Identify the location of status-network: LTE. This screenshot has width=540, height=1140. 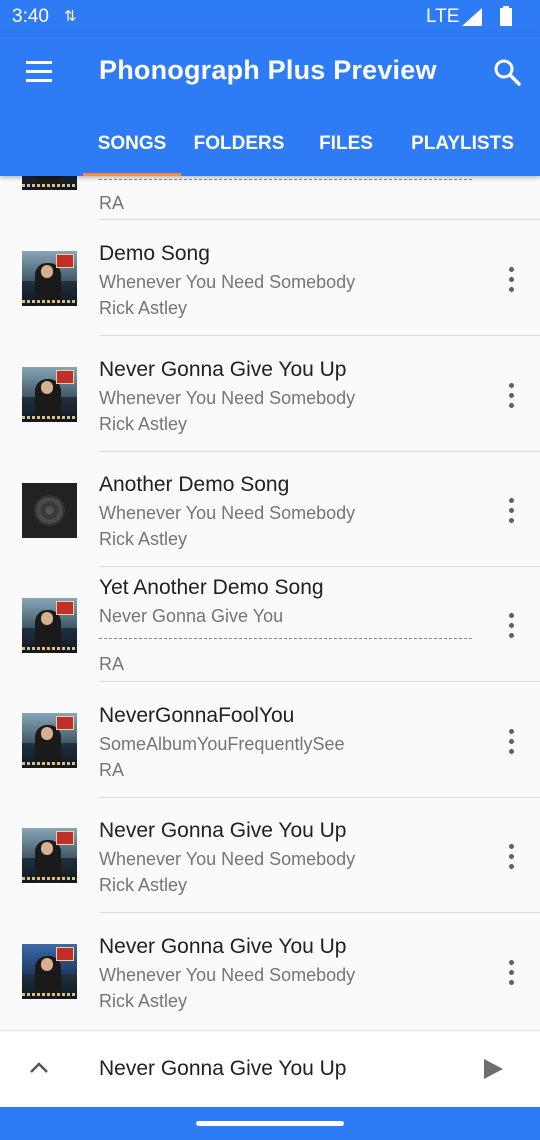
(443, 16).